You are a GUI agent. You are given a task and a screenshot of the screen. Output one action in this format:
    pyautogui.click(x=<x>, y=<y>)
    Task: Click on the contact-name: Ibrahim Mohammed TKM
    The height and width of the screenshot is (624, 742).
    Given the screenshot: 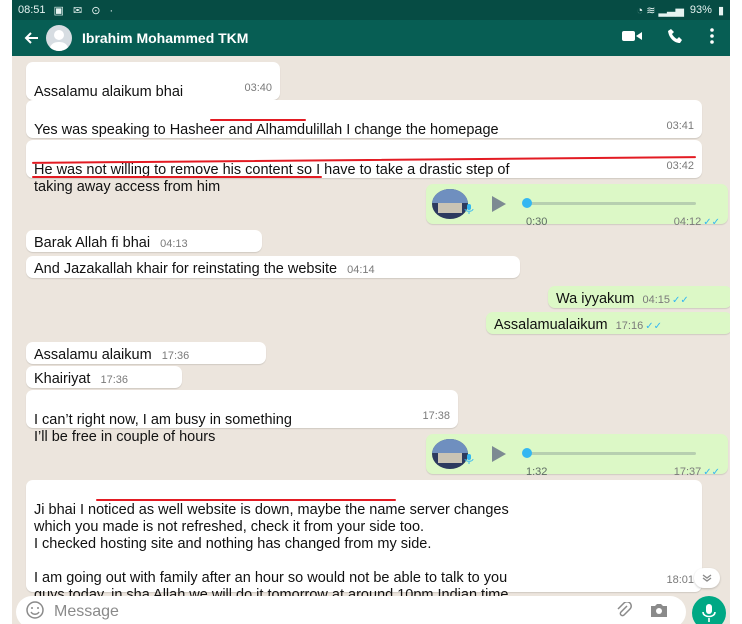 What is the action you would take?
    pyautogui.click(x=165, y=38)
    